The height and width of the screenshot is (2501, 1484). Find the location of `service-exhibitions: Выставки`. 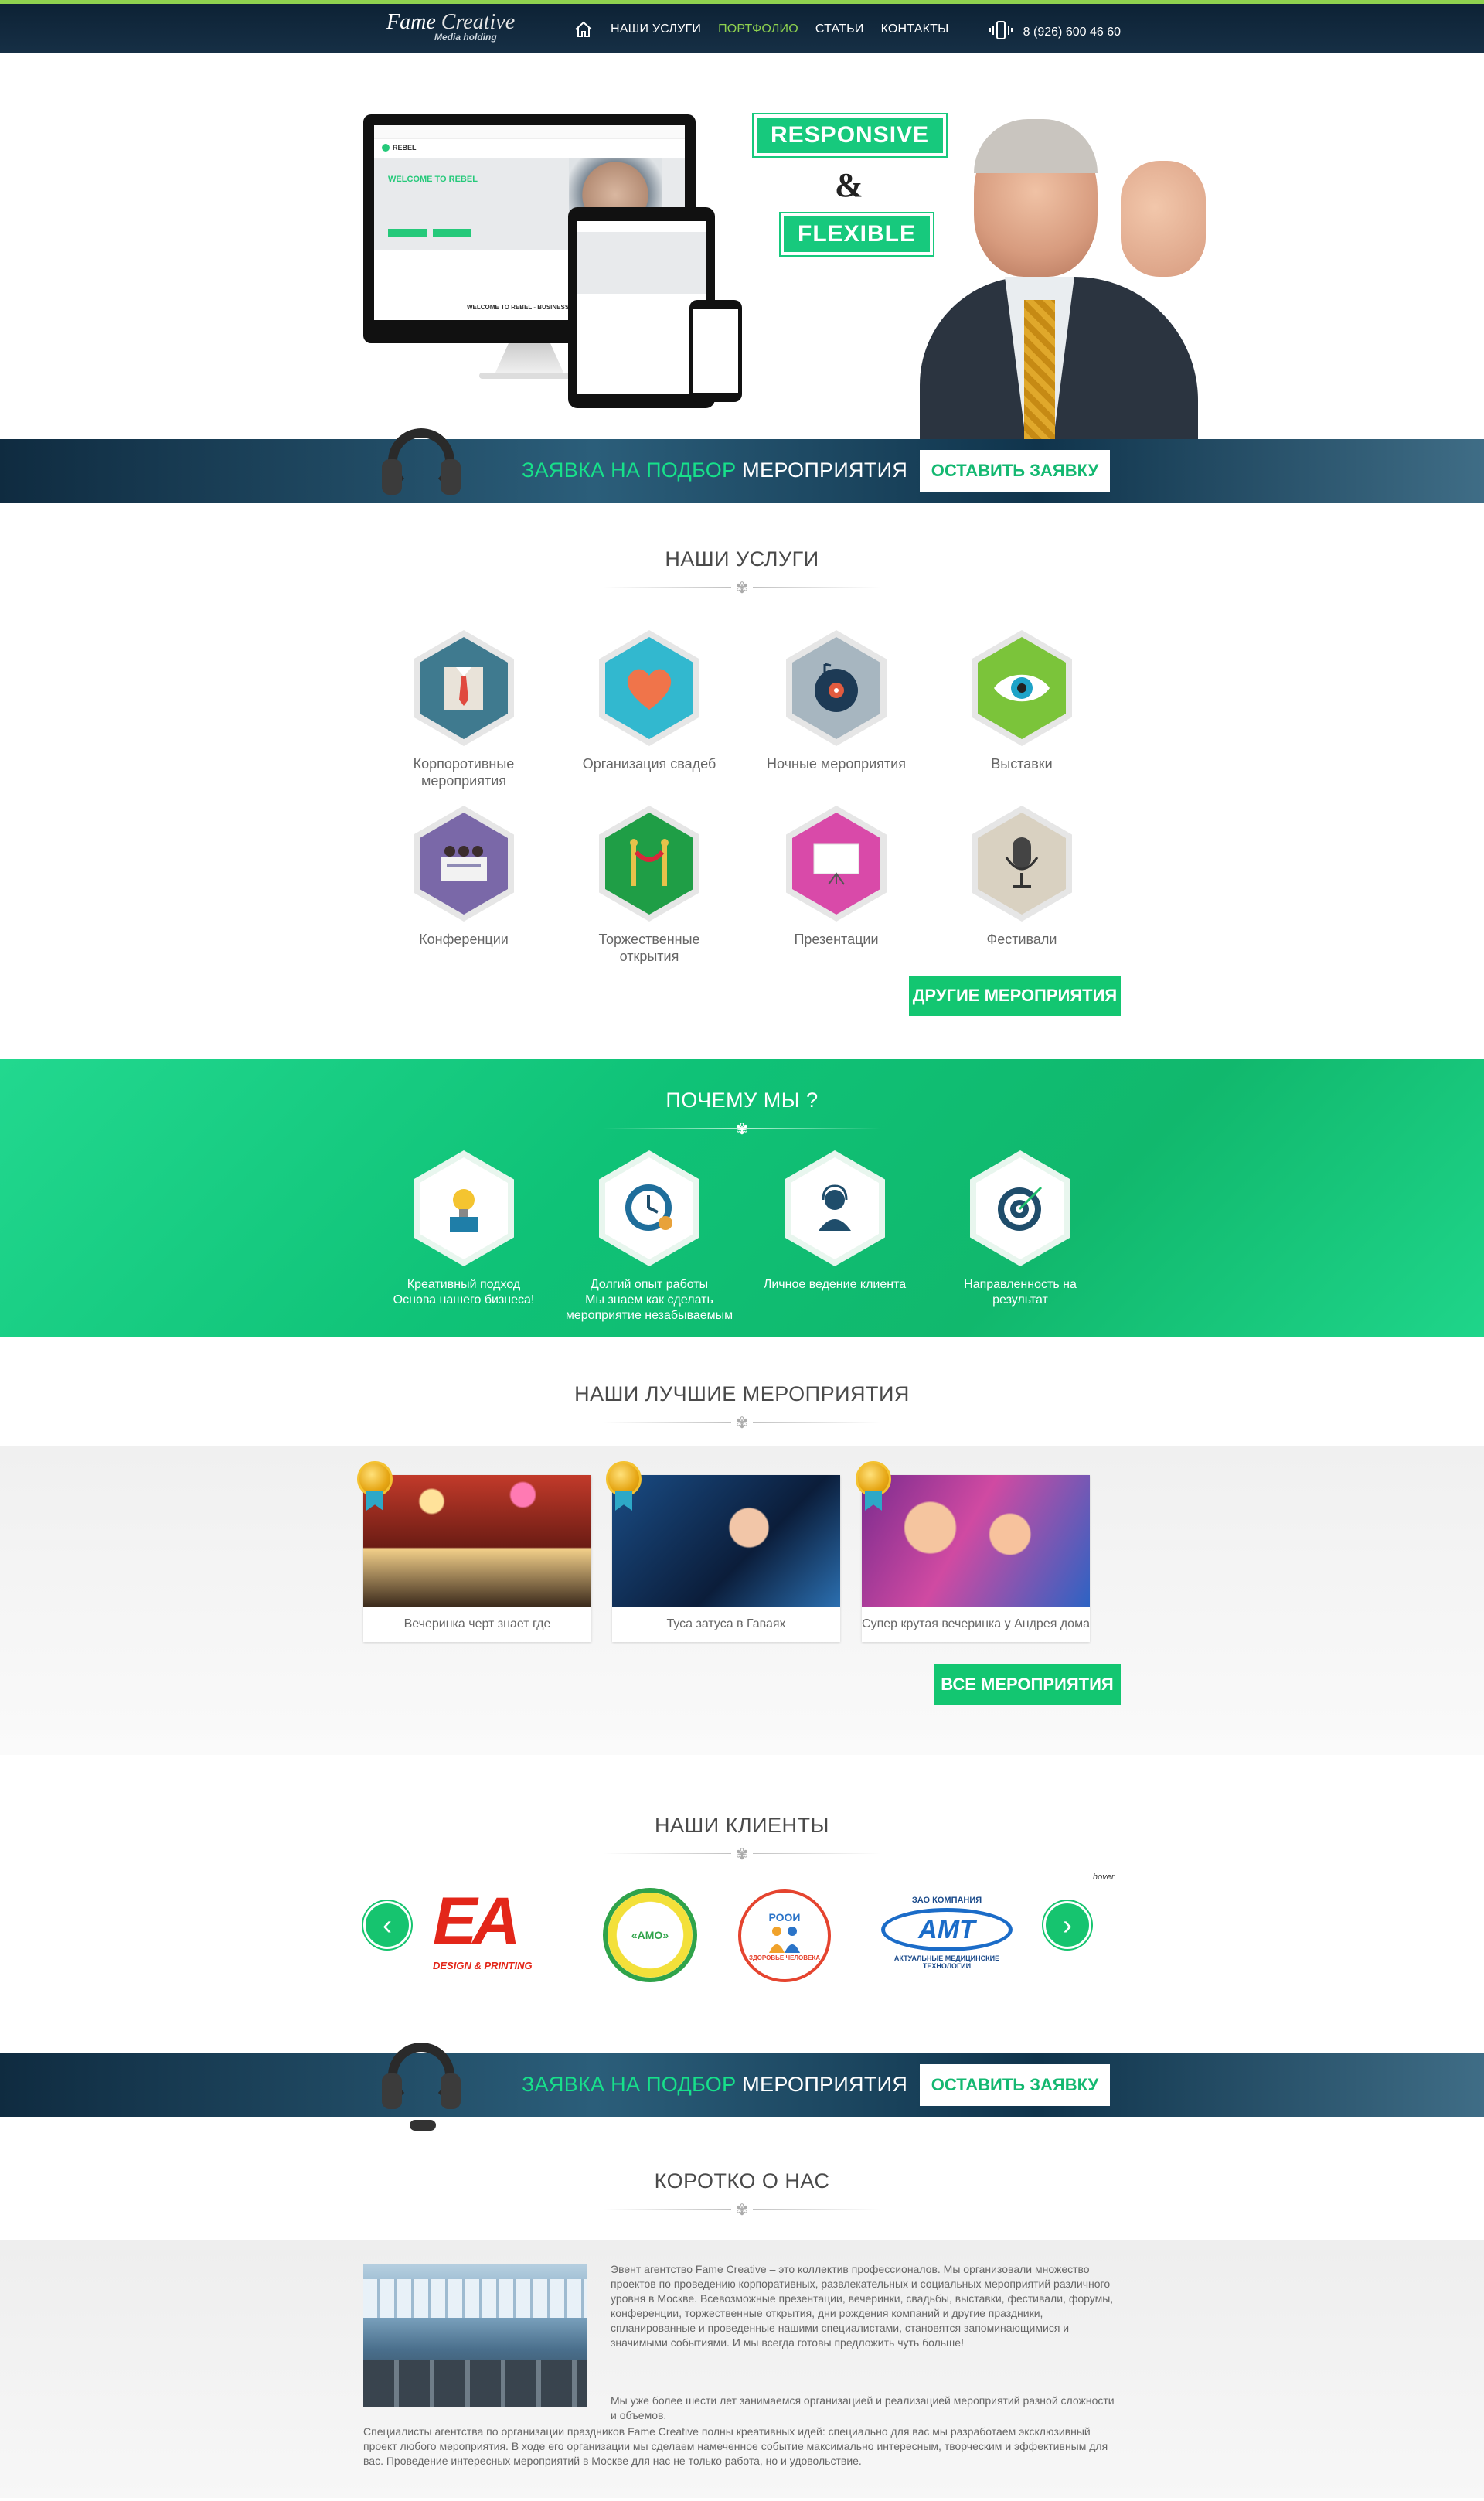

service-exhibitions: Выставки is located at coordinates (1022, 701).